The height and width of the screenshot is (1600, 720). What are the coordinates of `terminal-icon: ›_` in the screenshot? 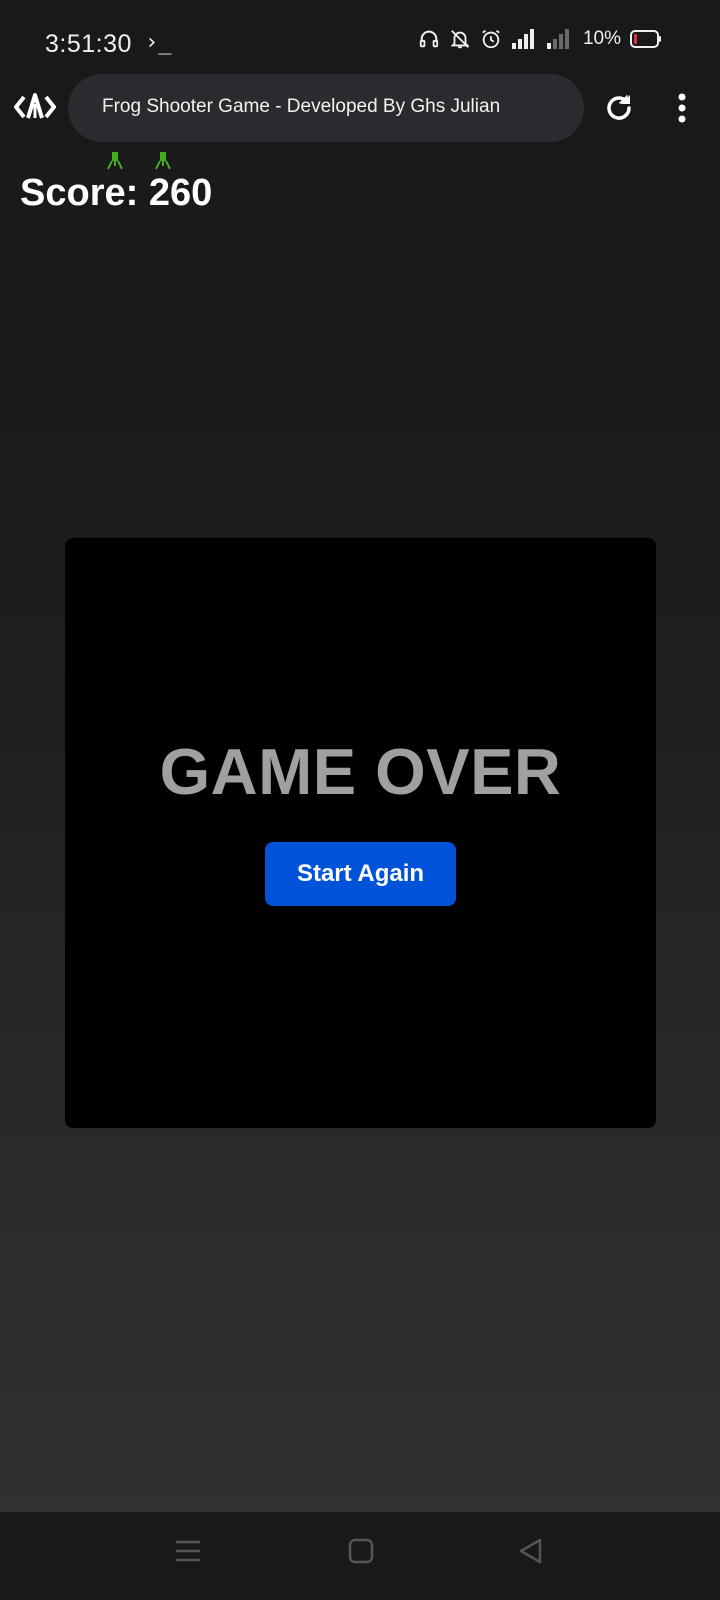 It's located at (158, 42).